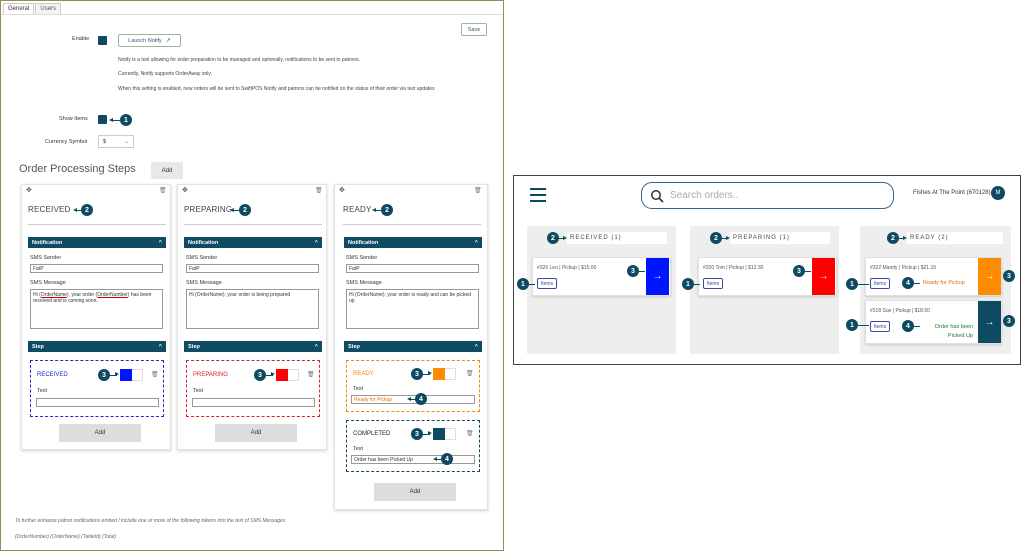  I want to click on order-total: $15.00, so click(589, 268).